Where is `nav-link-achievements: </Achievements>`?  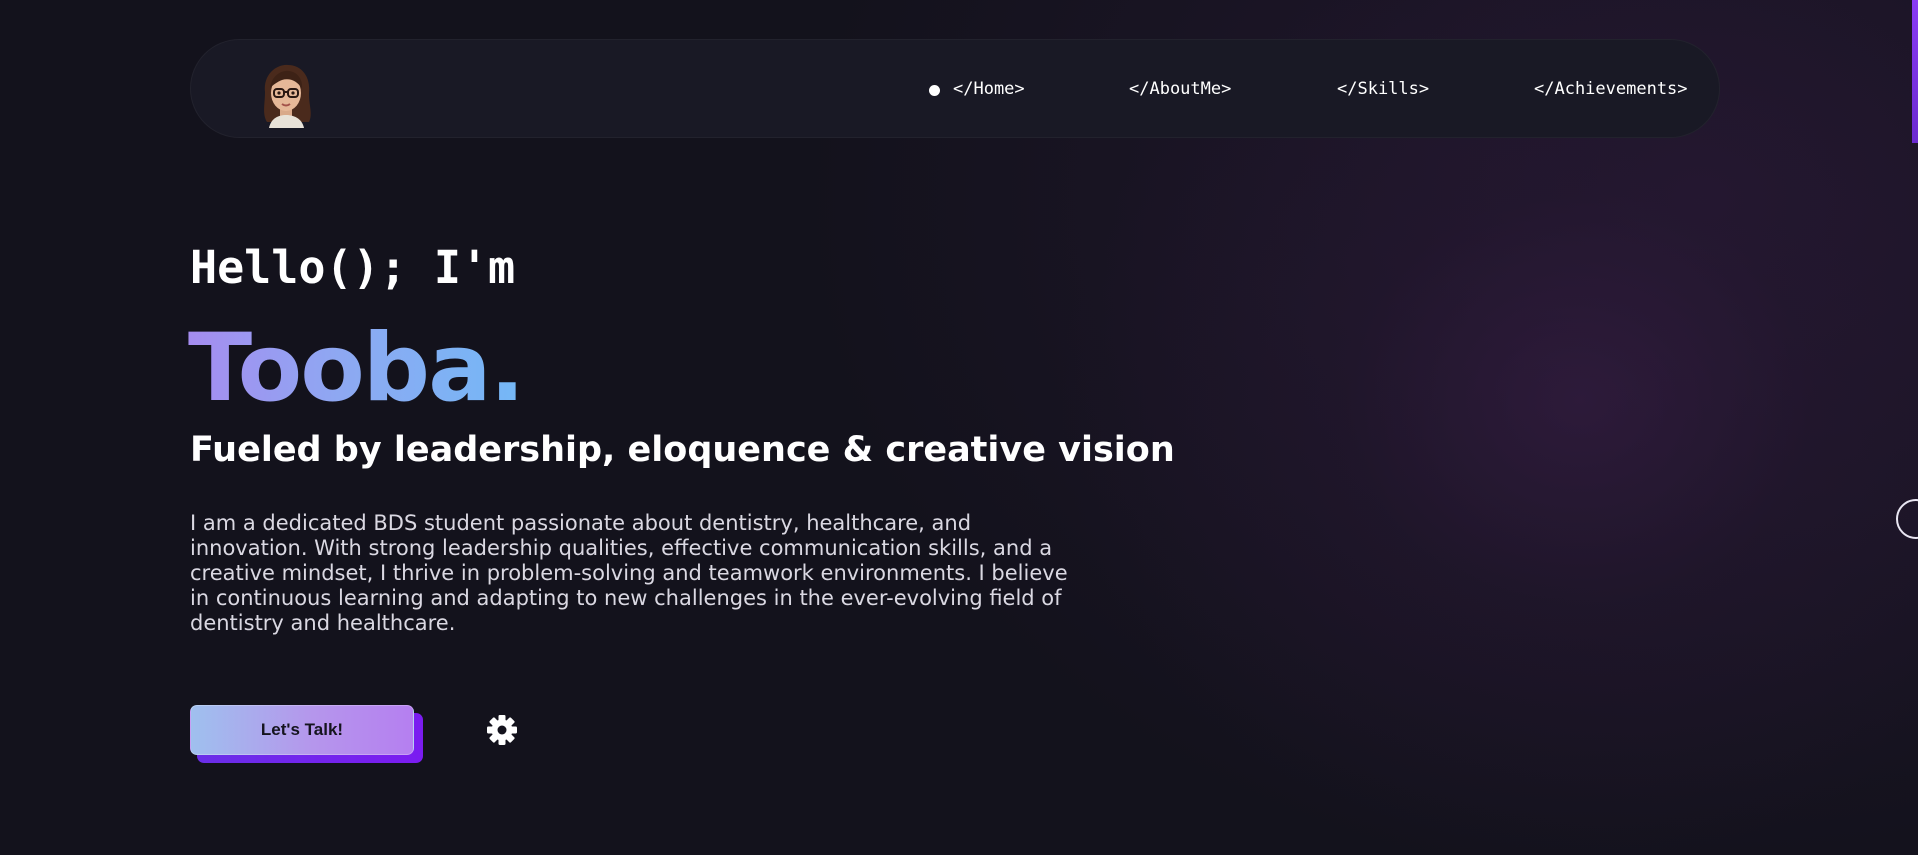 nav-link-achievements: </Achievements> is located at coordinates (1611, 89).